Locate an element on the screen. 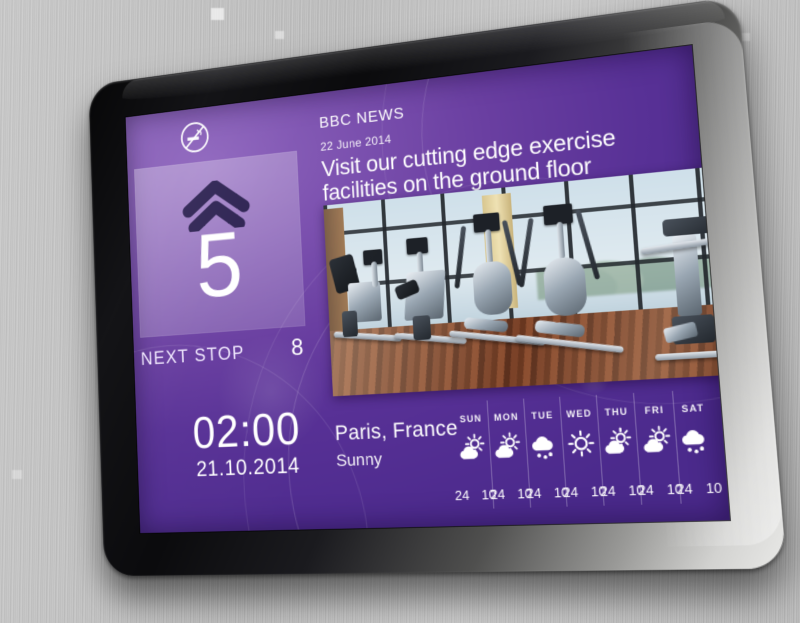  weather-condition: Sunny is located at coordinates (359, 460).